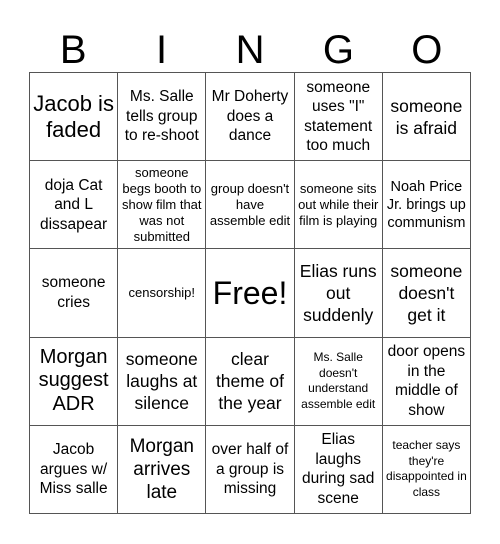  Describe the element at coordinates (250, 469) in the screenshot. I see `bingo-cell: over half of a group is missing` at that location.